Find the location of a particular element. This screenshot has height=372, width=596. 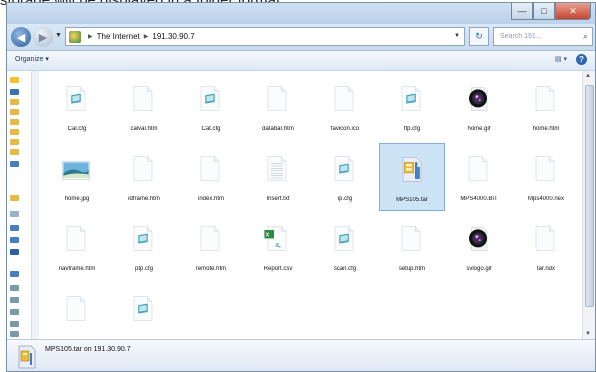

file-name-label: databar.htm is located at coordinates (278, 129).